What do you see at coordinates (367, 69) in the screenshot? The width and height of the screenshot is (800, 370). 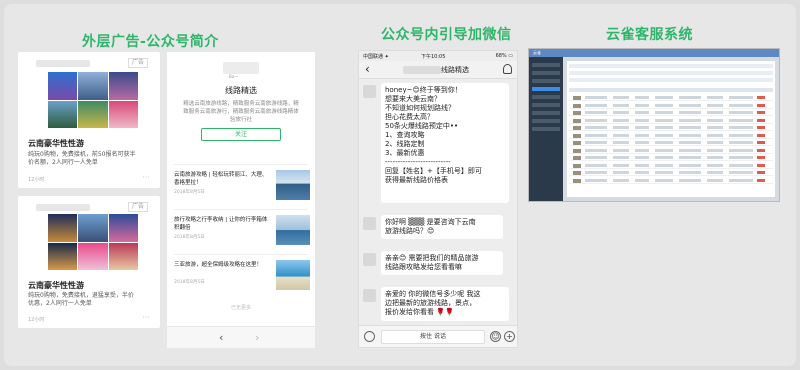 I see `back-icon: ‹` at bounding box center [367, 69].